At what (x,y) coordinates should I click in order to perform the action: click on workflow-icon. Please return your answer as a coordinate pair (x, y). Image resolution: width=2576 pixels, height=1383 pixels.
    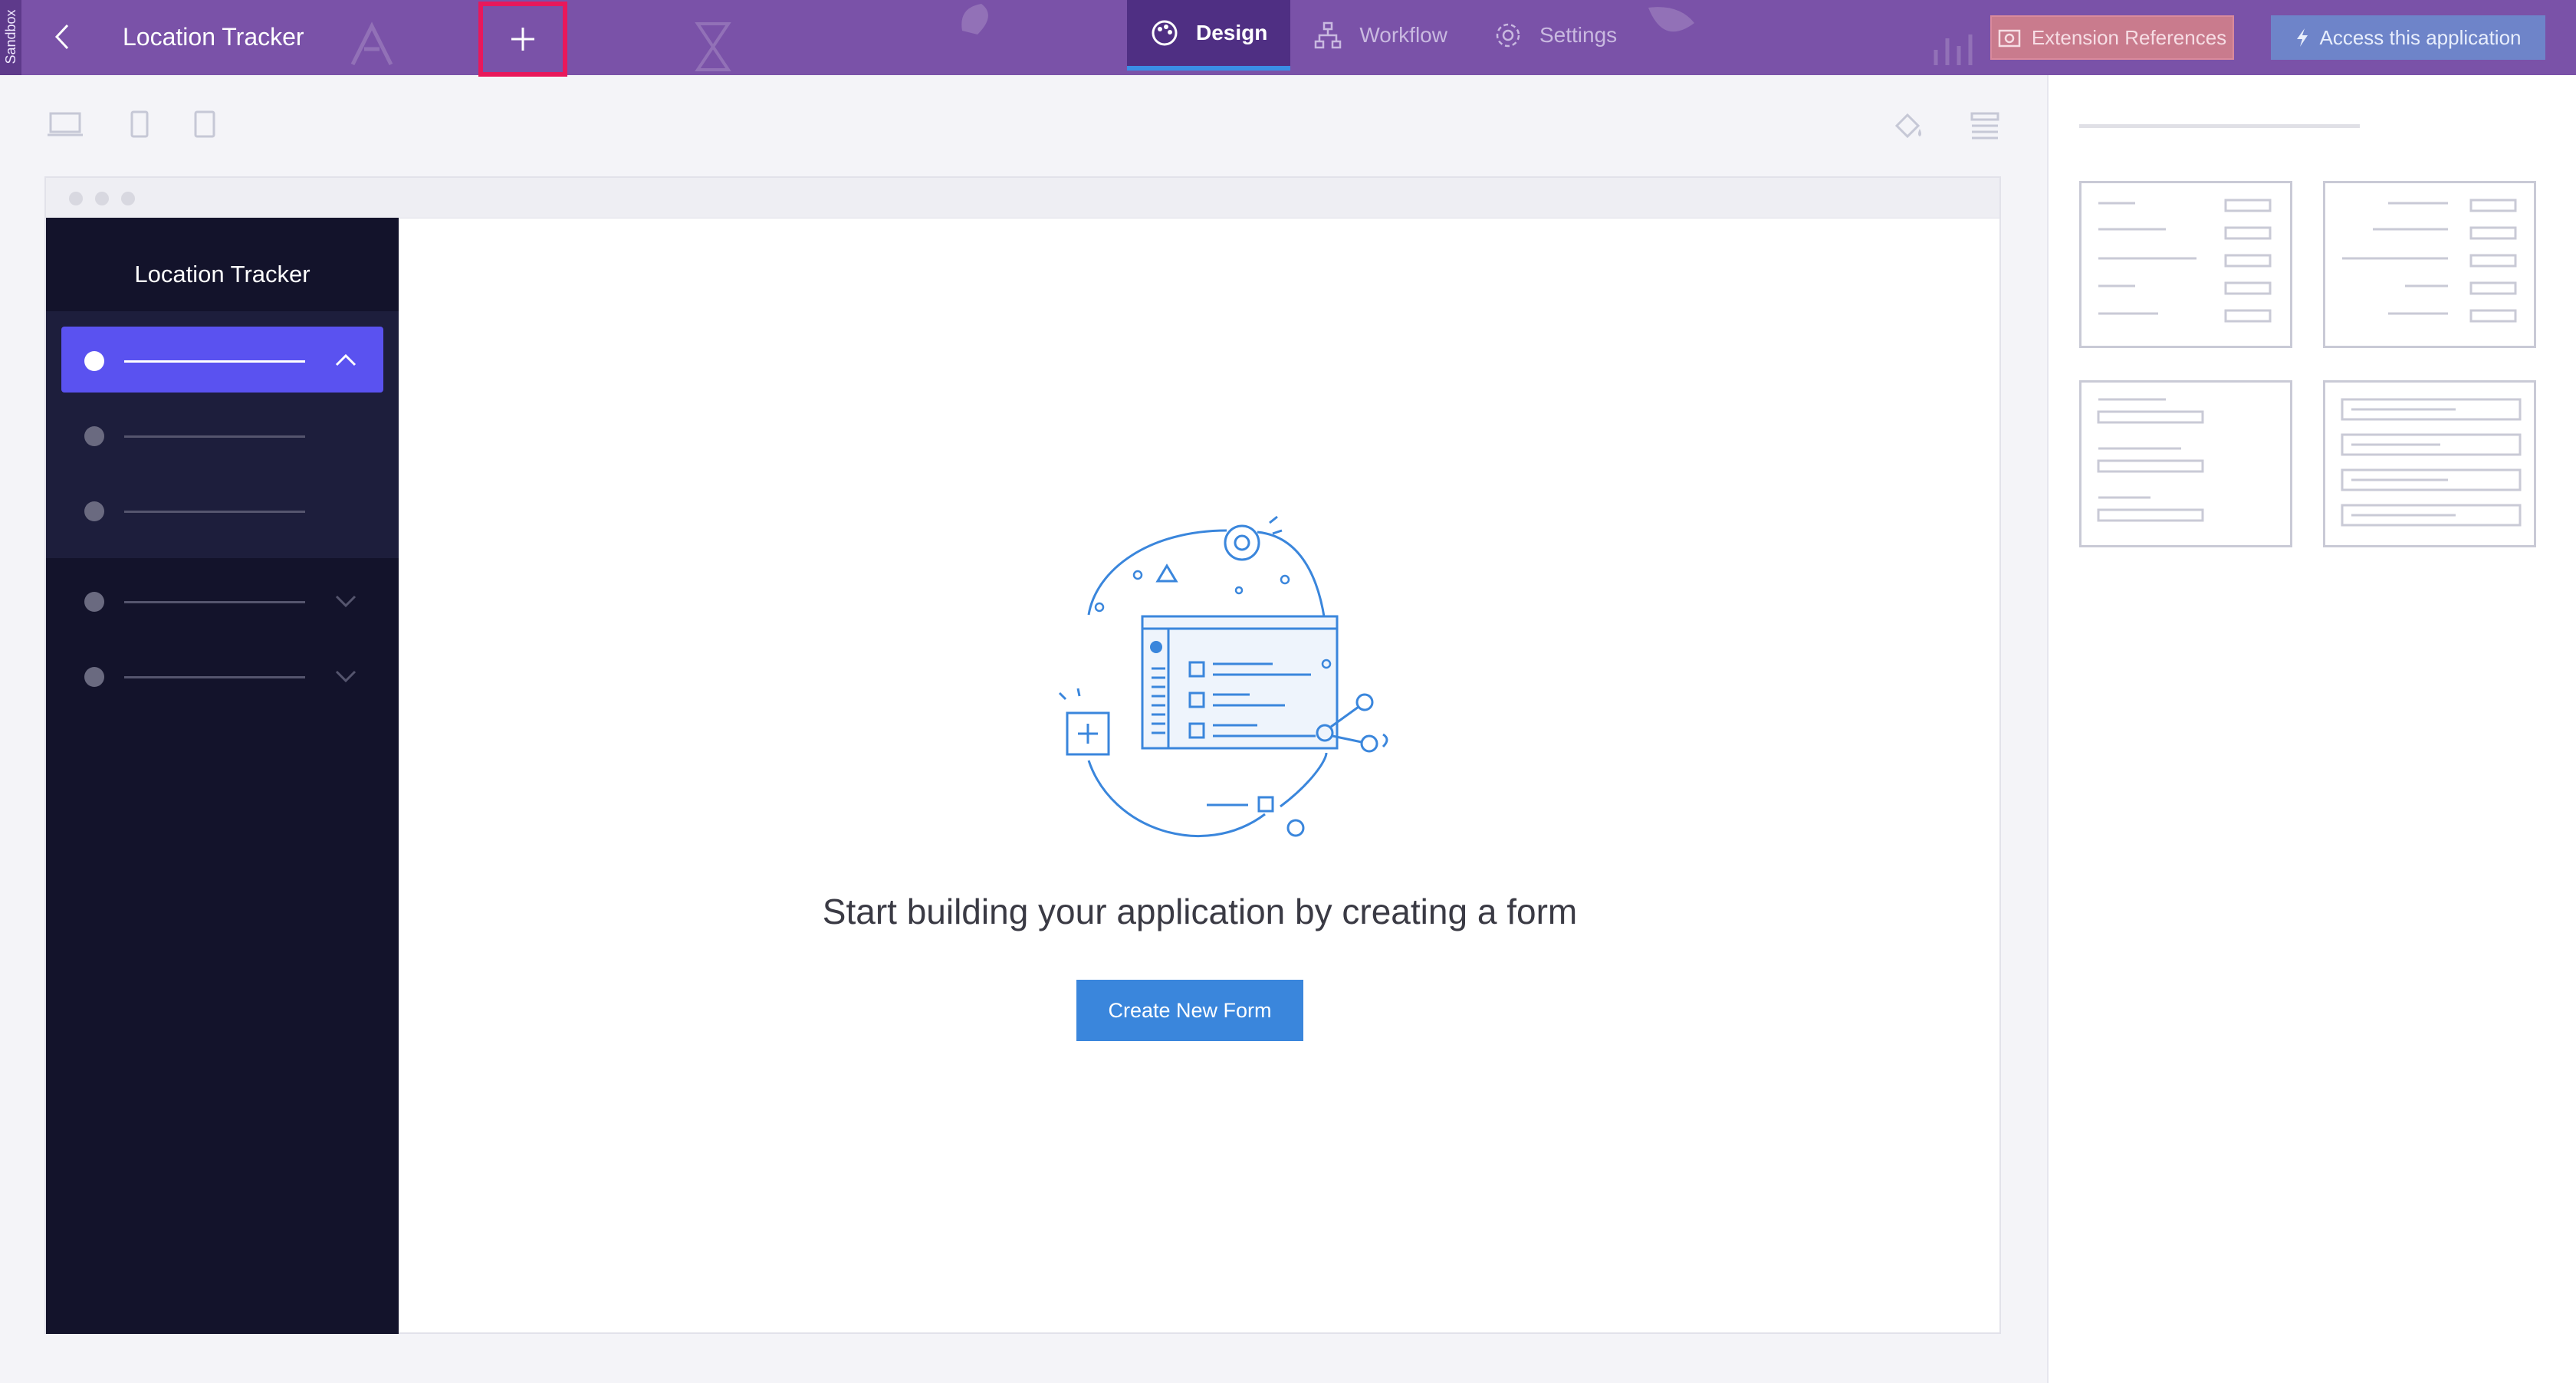
    Looking at the image, I should click on (1328, 35).